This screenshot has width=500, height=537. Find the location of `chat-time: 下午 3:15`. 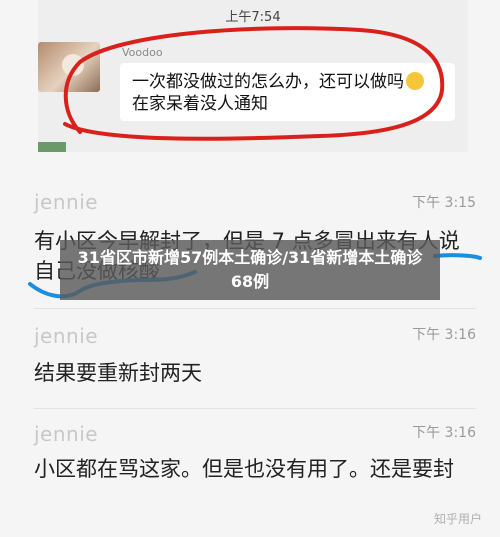

chat-time: 下午 3:15 is located at coordinates (444, 203).